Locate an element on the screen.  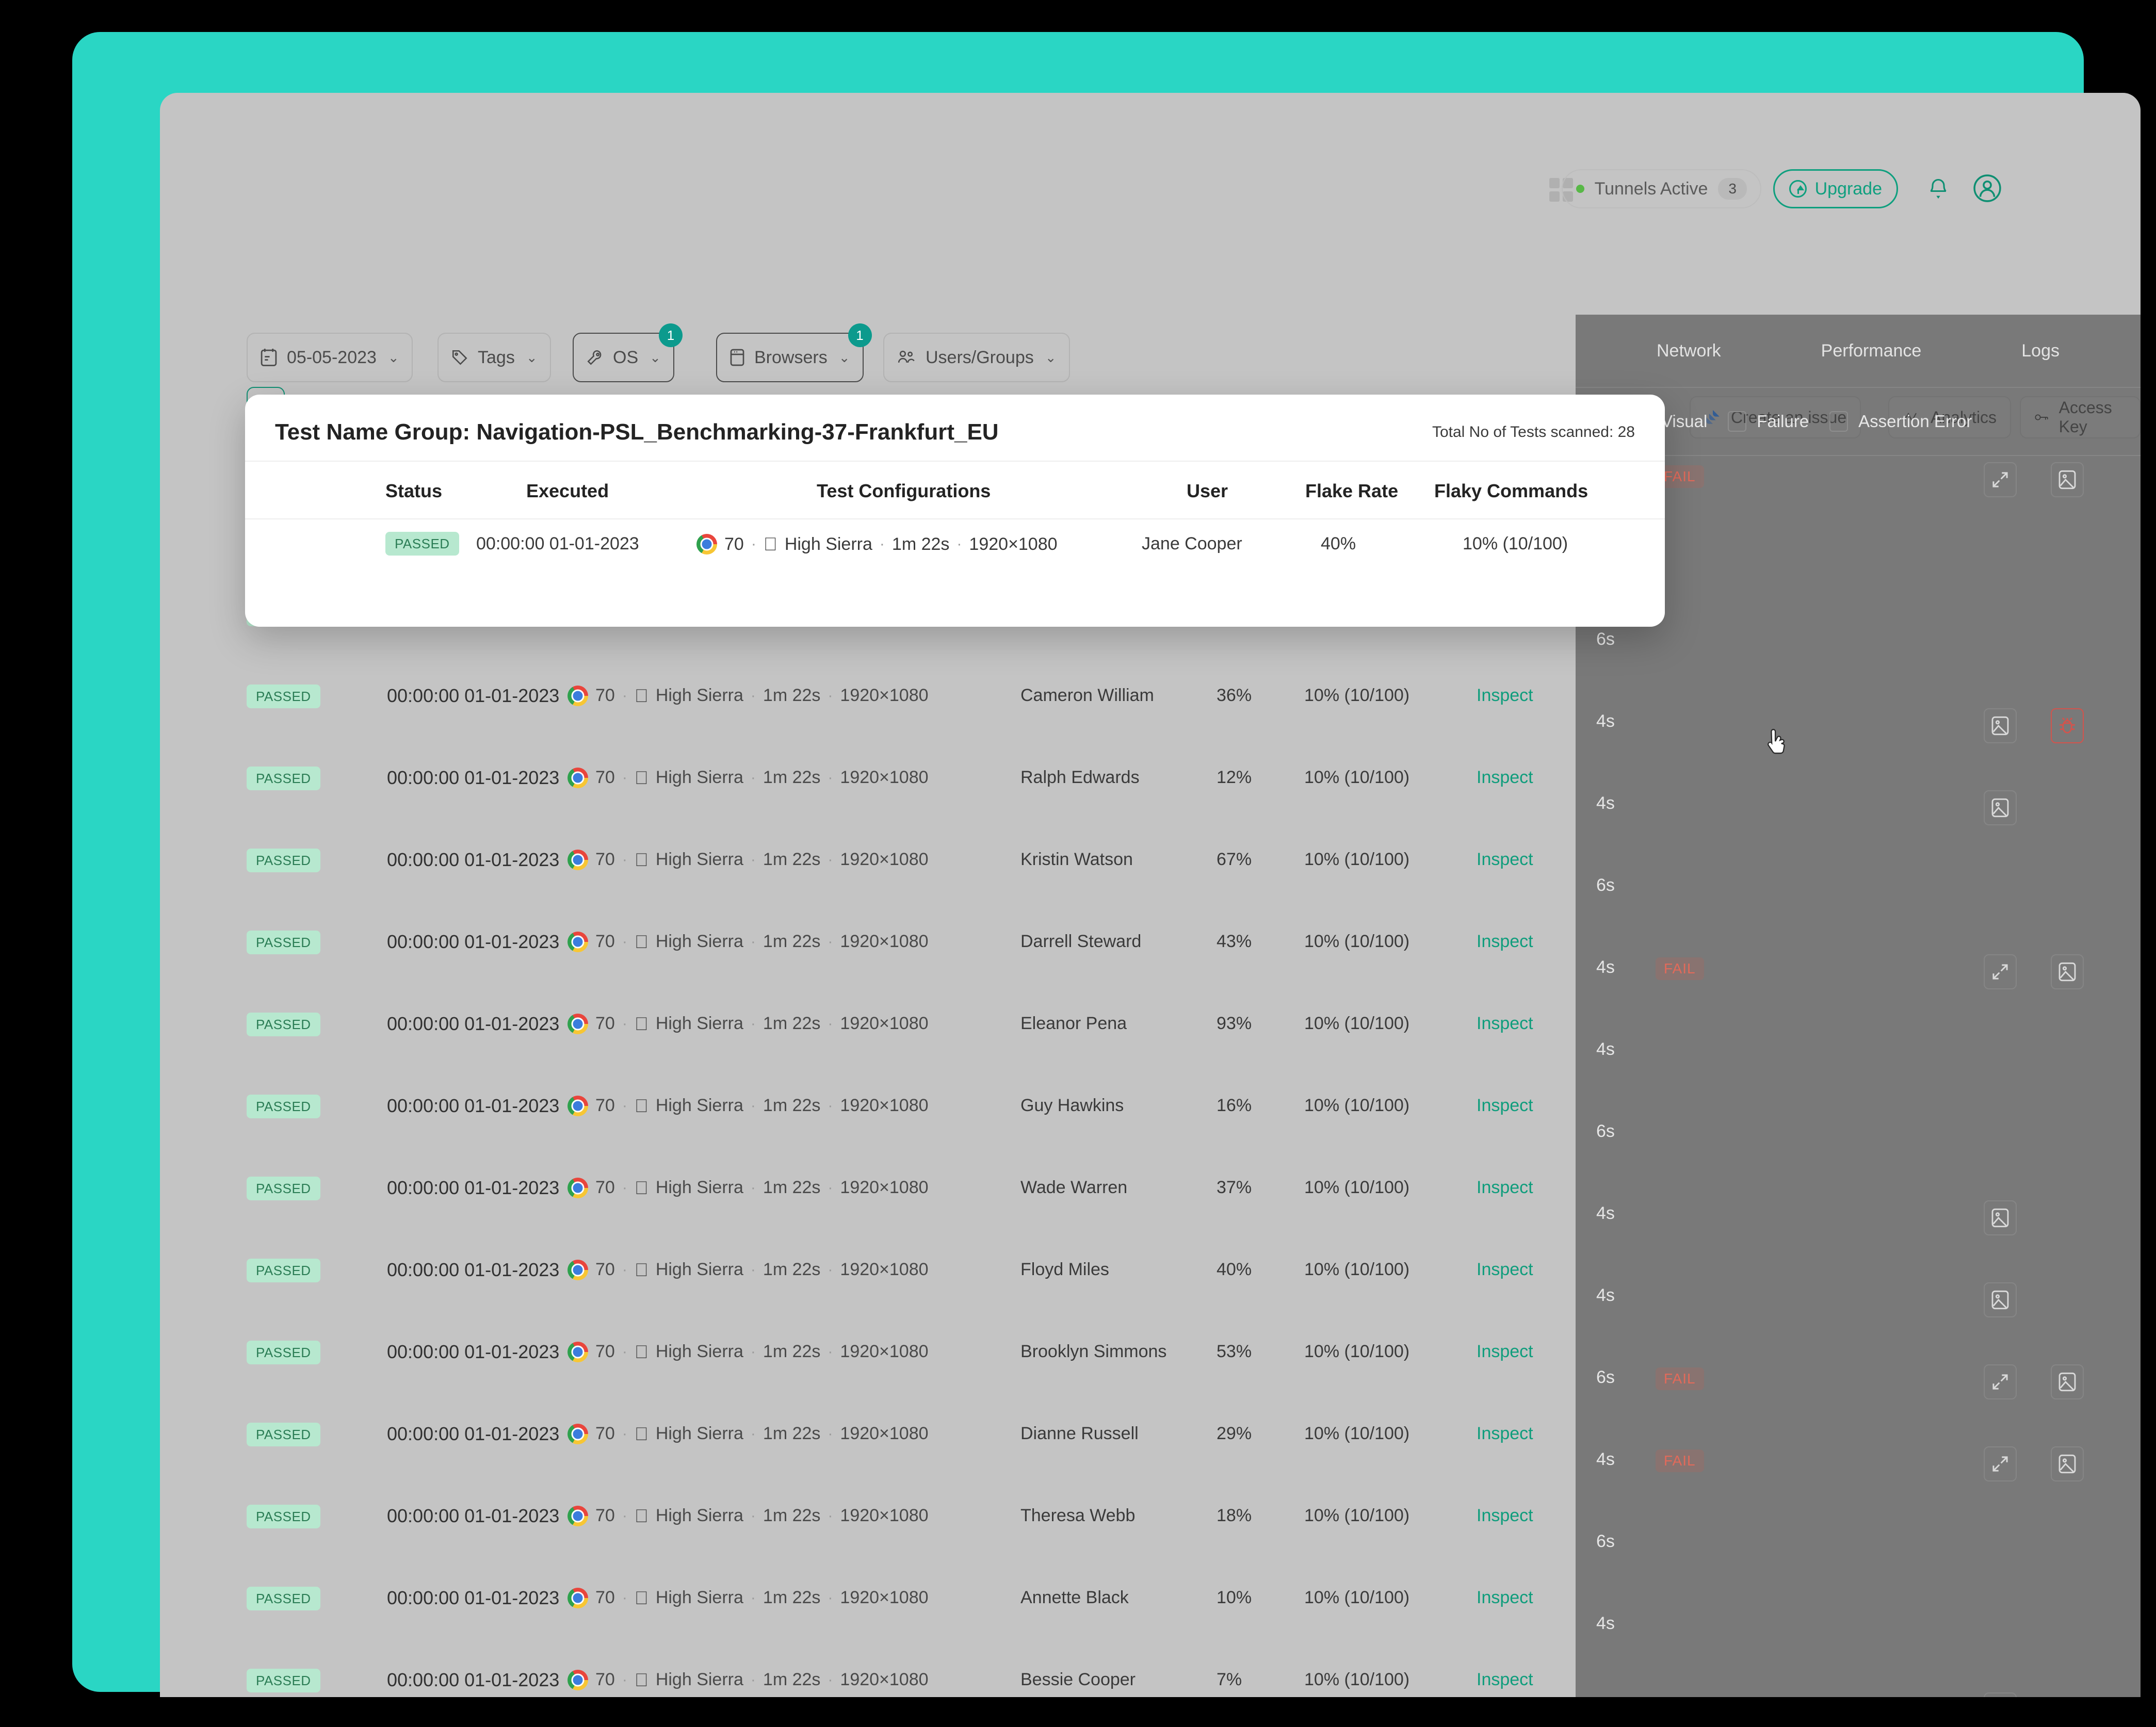
bug-button is located at coordinates (2067, 725).